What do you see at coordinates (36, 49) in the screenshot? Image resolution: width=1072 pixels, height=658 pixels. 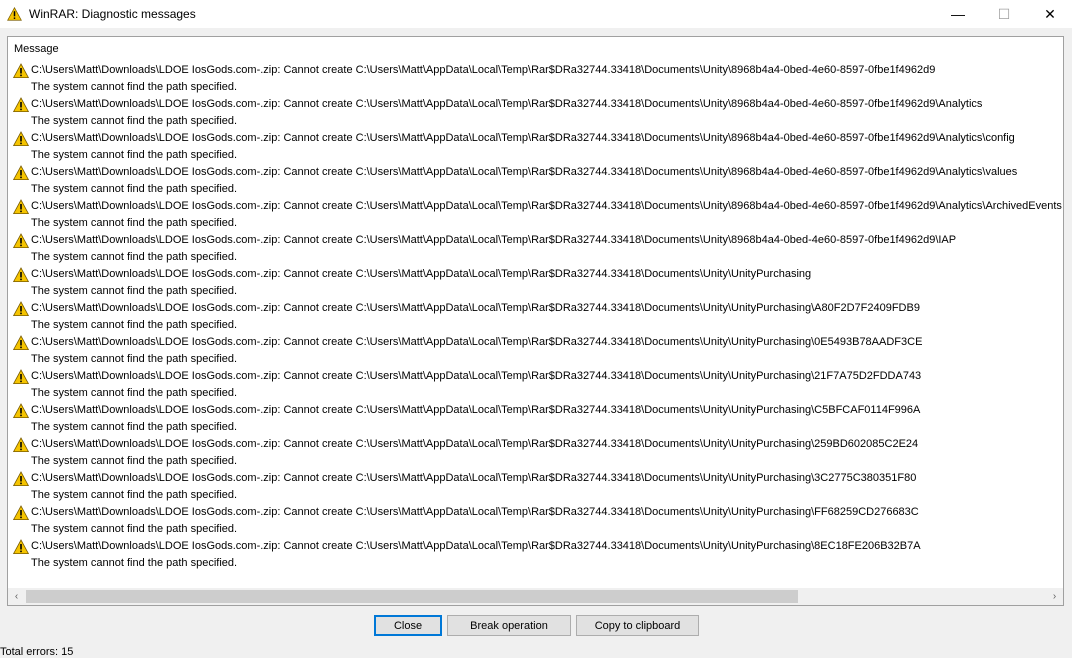 I see `column-header-message: Message` at bounding box center [36, 49].